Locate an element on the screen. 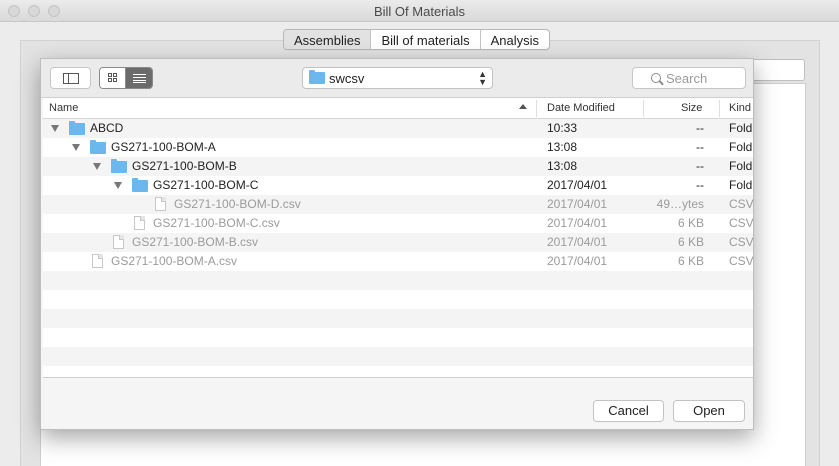 Image resolution: width=839 pixels, height=466 pixels. search-input is located at coordinates (704, 78).